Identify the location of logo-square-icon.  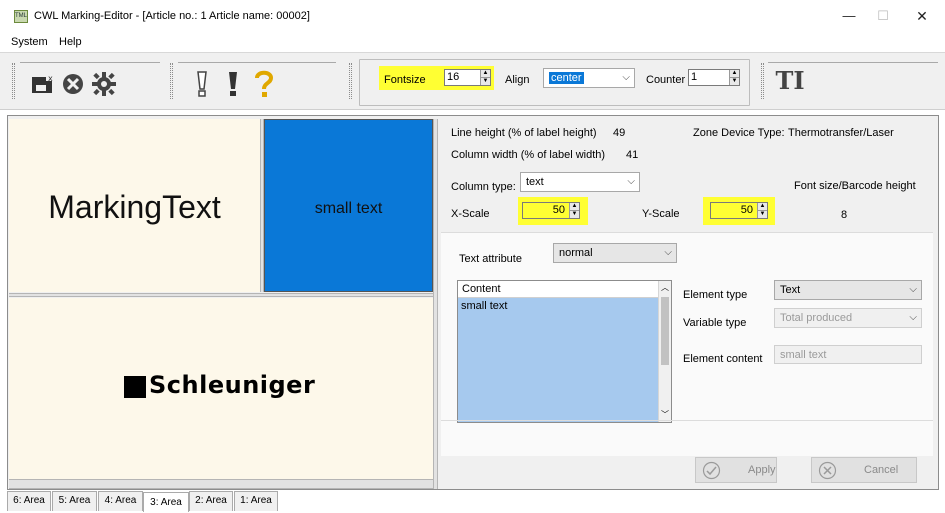
(135, 387).